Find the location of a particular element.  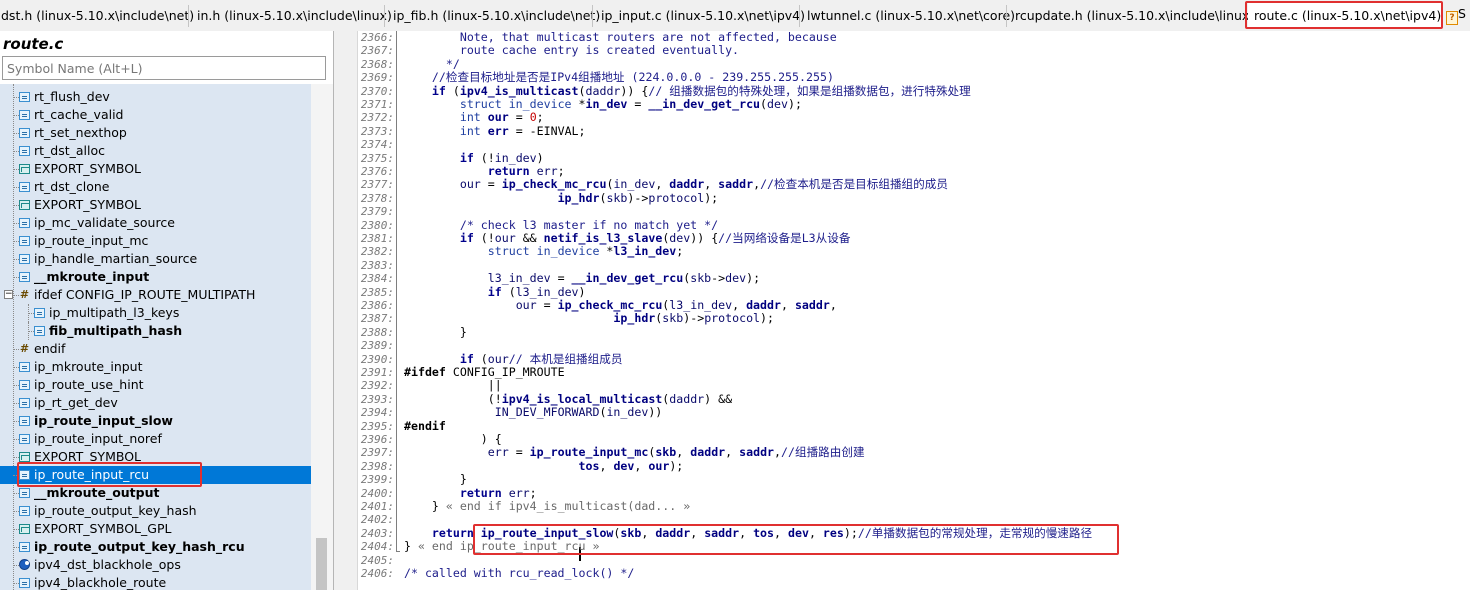

code-token: __in_dev_get_rcu is located at coordinates (627, 278).